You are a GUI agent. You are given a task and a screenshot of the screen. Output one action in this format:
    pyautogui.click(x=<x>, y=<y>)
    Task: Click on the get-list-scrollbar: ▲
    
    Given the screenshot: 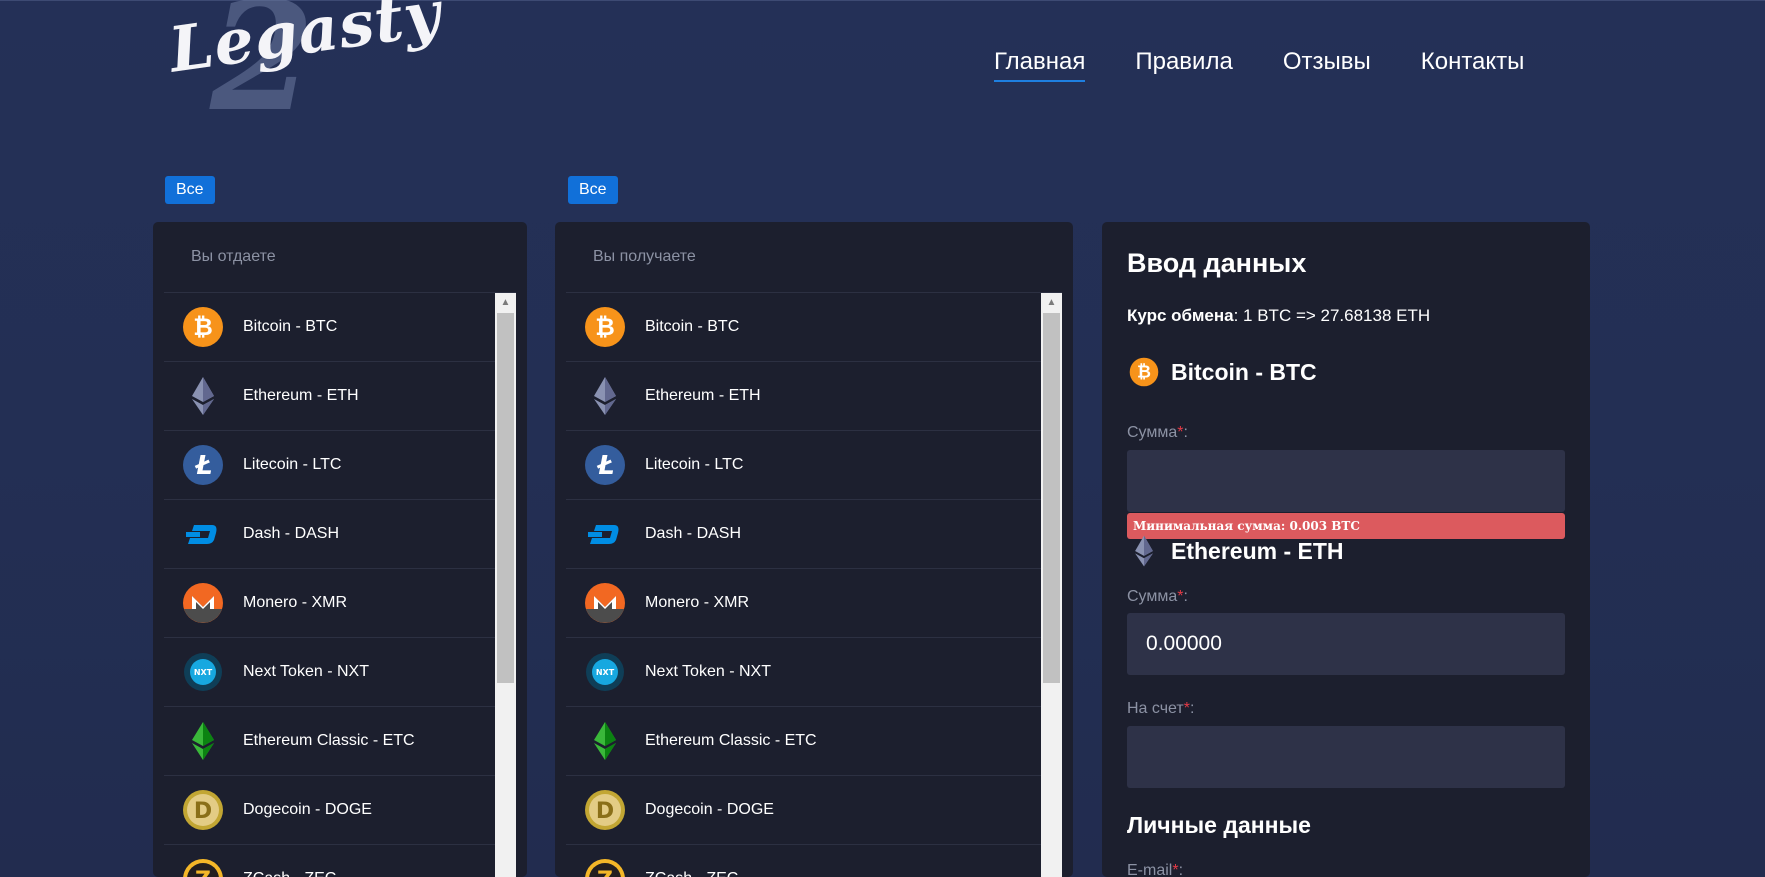 What is the action you would take?
    pyautogui.click(x=1051, y=585)
    